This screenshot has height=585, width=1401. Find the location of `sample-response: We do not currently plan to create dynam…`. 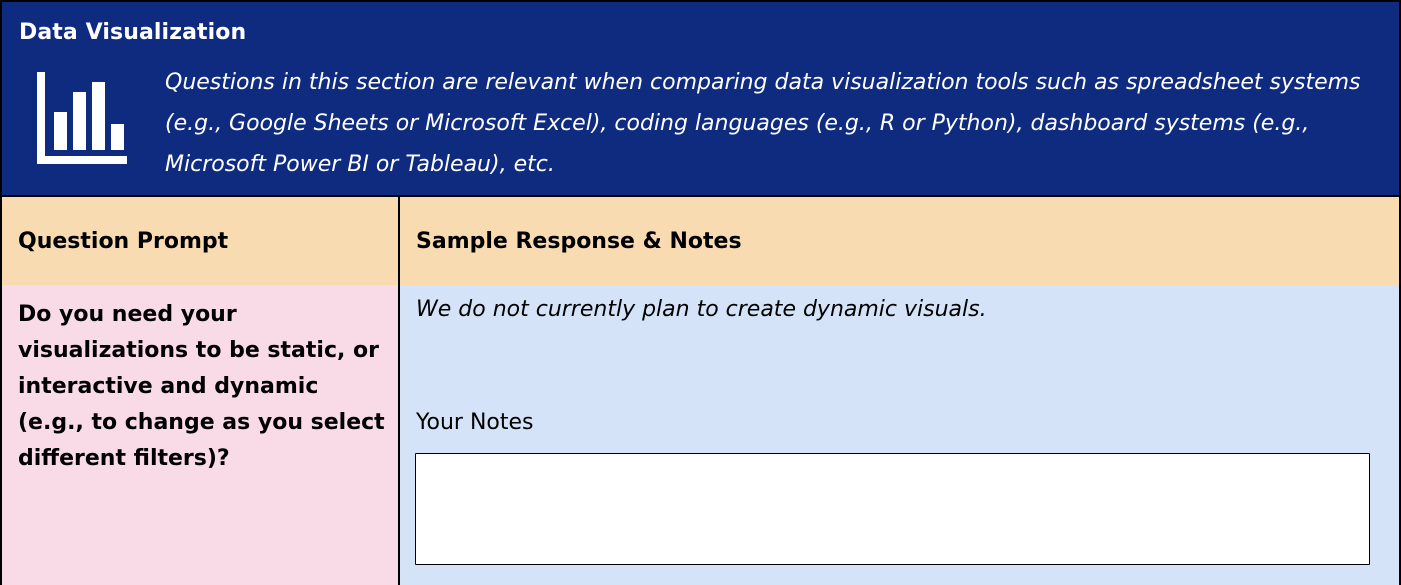

sample-response: We do not currently plan to create dynam… is located at coordinates (701, 309).